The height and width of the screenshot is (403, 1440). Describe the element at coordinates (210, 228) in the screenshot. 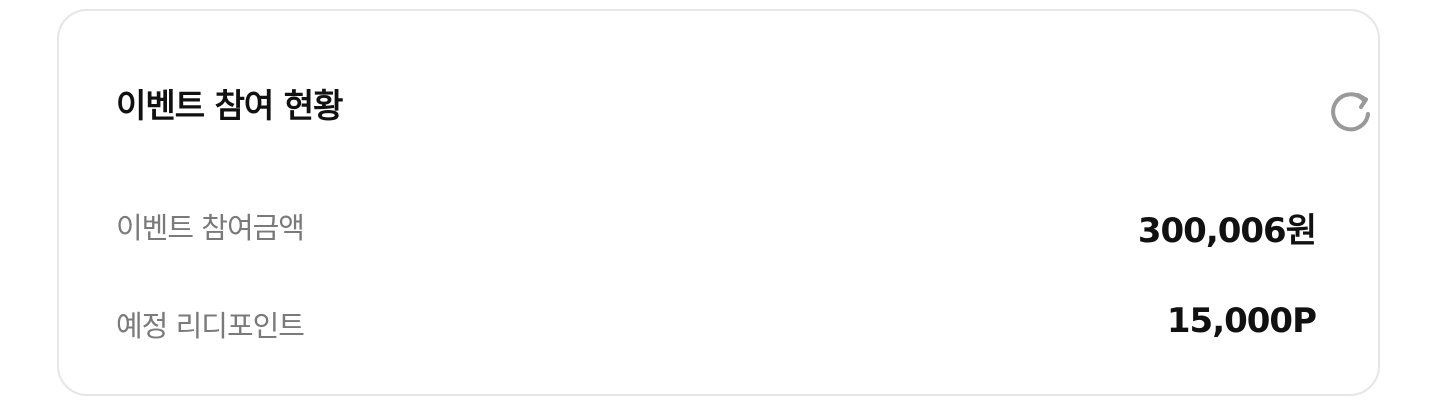

I see `participation-amount-label: 이벤트 참여금액` at that location.